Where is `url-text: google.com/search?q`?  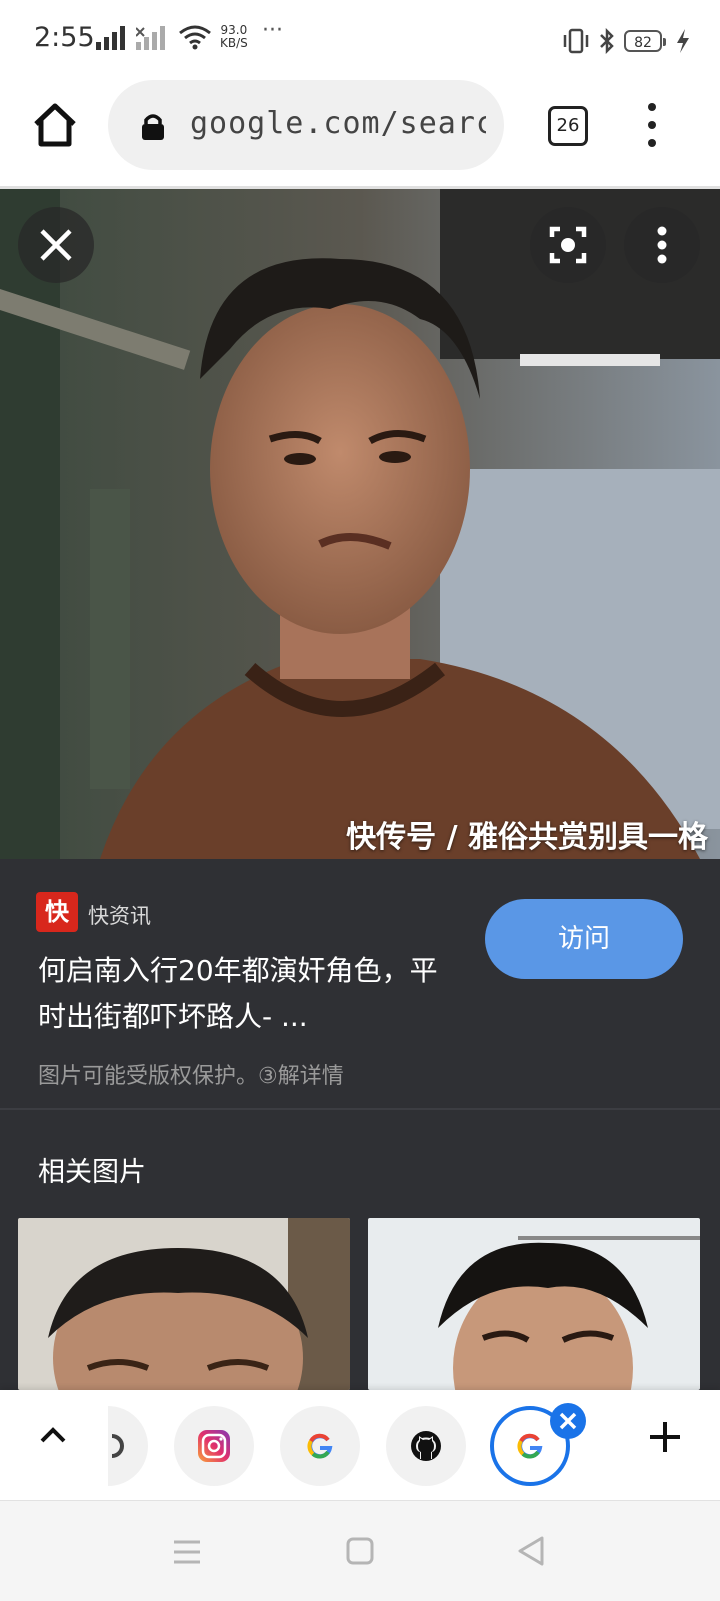
url-text: google.com/search?q is located at coordinates (338, 123).